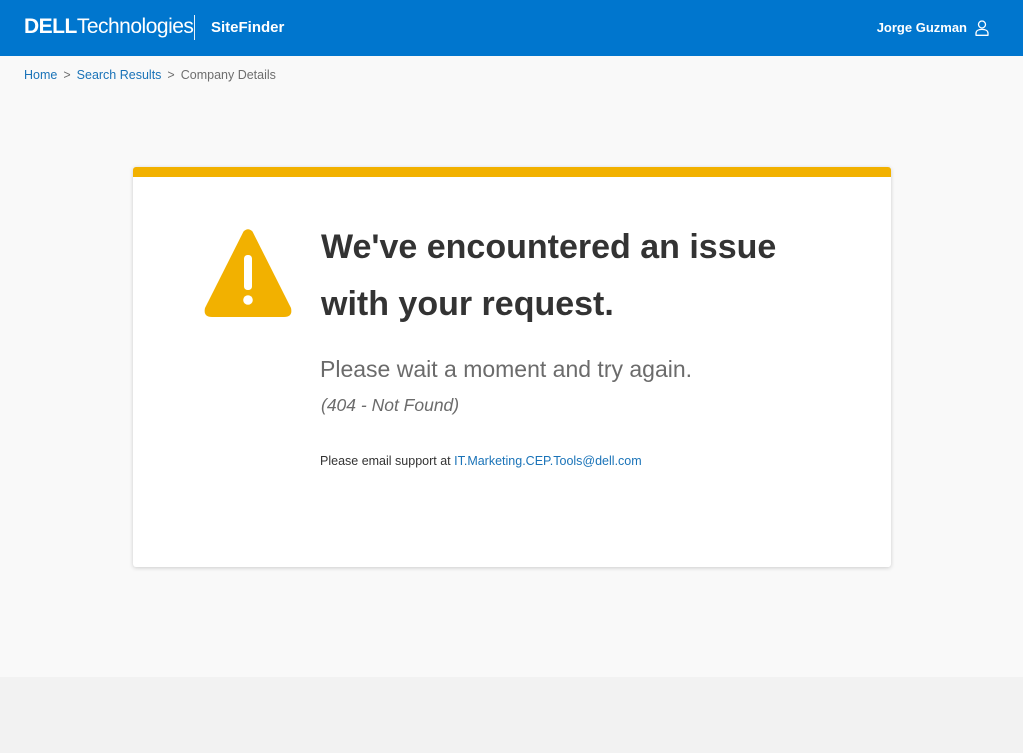 The width and height of the screenshot is (1023, 753). Describe the element at coordinates (194, 27) in the screenshot. I see `header-divider` at that location.